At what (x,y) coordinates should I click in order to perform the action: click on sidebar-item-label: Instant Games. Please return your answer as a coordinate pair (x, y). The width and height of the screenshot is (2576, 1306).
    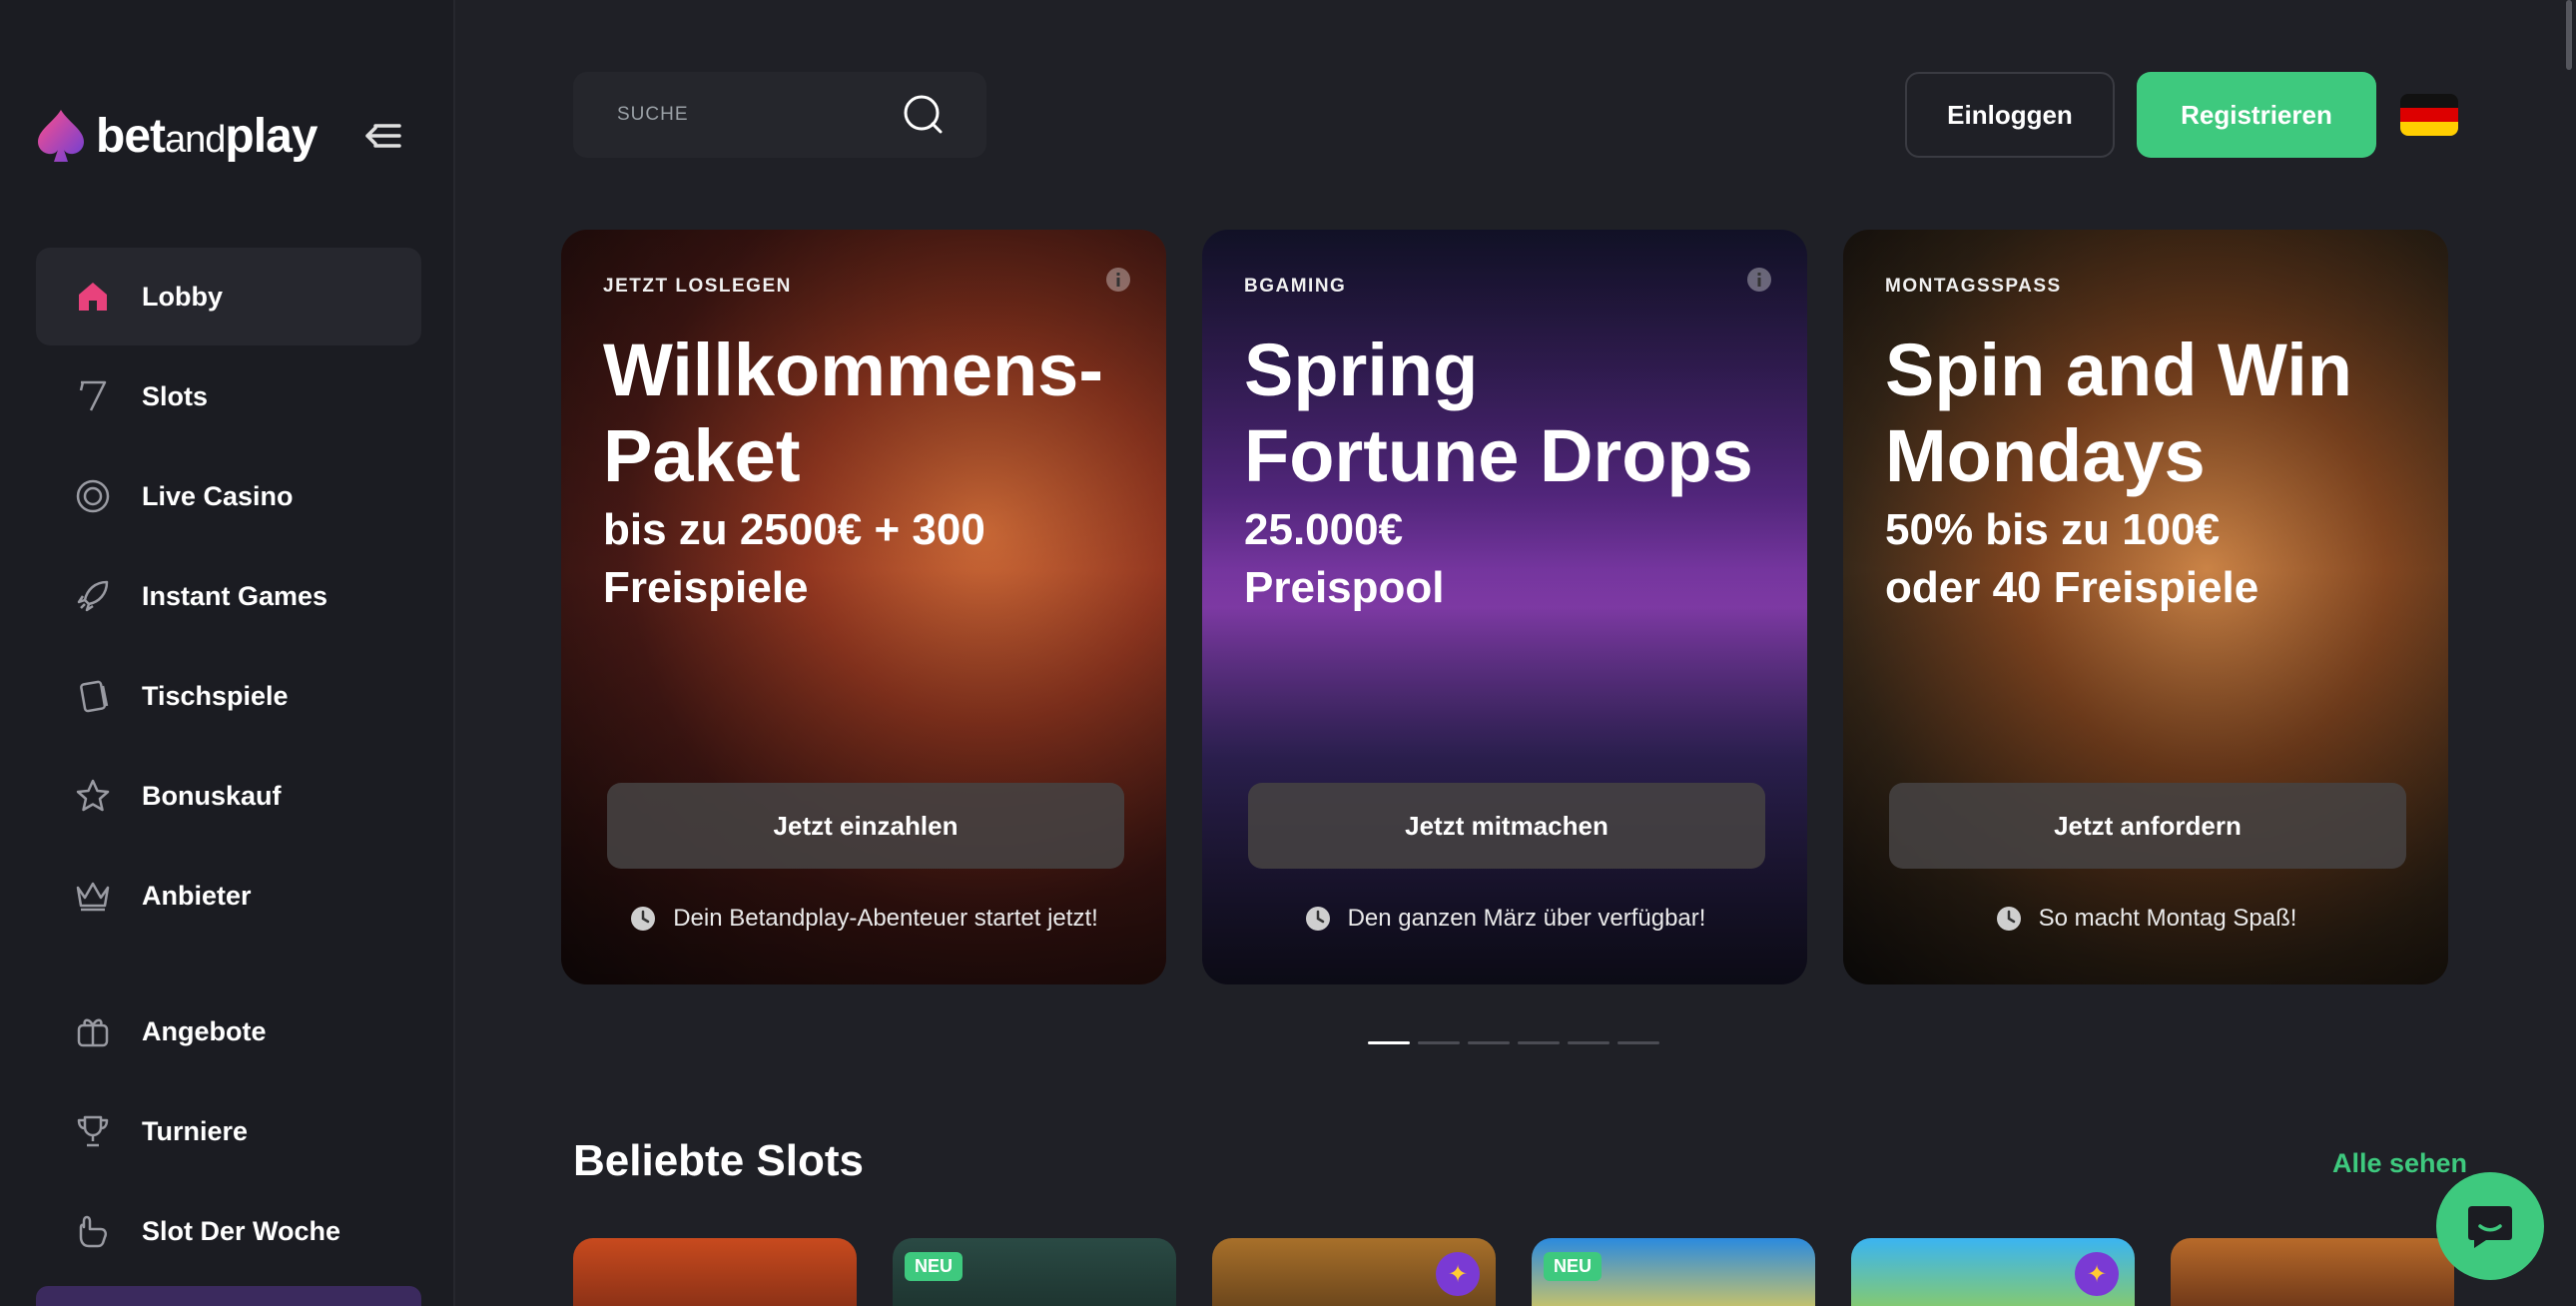
    Looking at the image, I should click on (235, 595).